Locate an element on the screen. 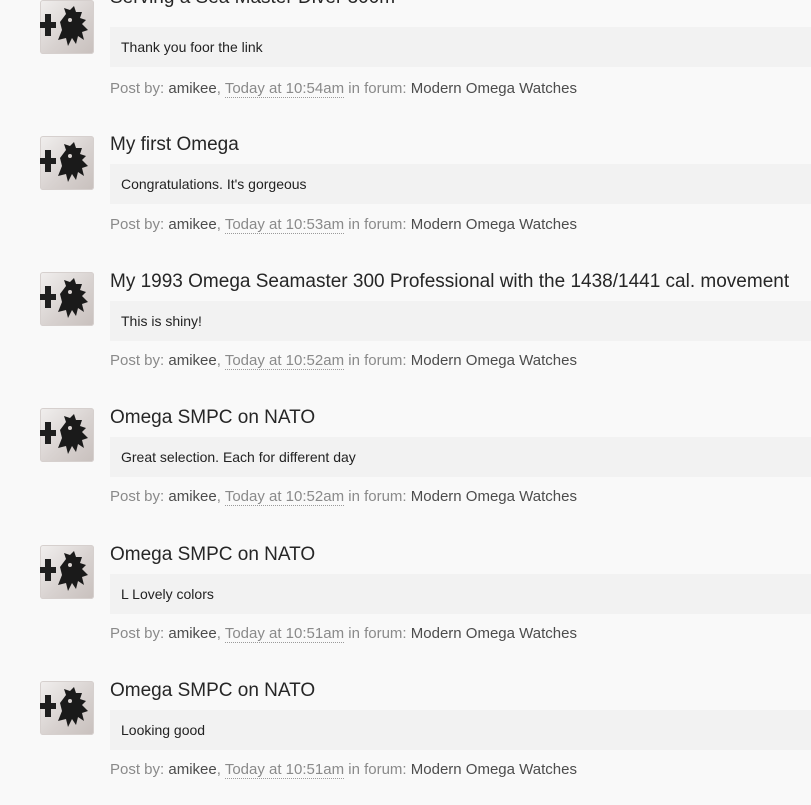 Image resolution: width=811 pixels, height=805 pixels. post-title-link: My first Omega is located at coordinates (174, 145).